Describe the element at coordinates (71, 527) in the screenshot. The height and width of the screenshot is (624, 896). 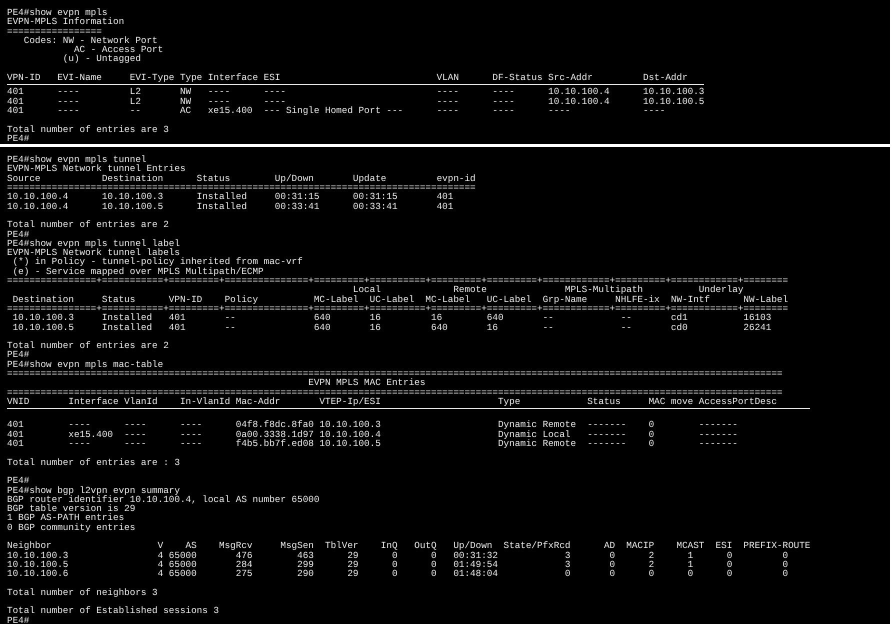
I see `terminal-line: 0 BGP community entries` at that location.